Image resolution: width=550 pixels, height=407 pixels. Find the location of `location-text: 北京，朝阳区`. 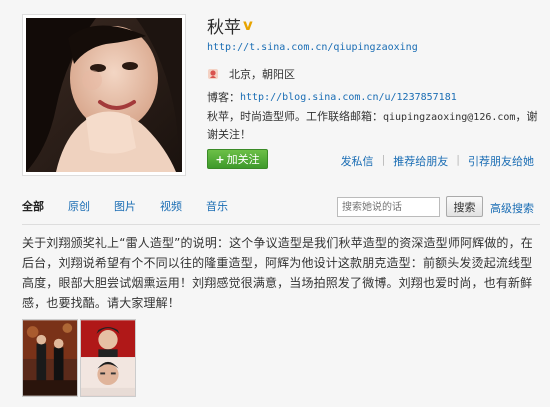

location-text: 北京，朝阳区 is located at coordinates (262, 74).